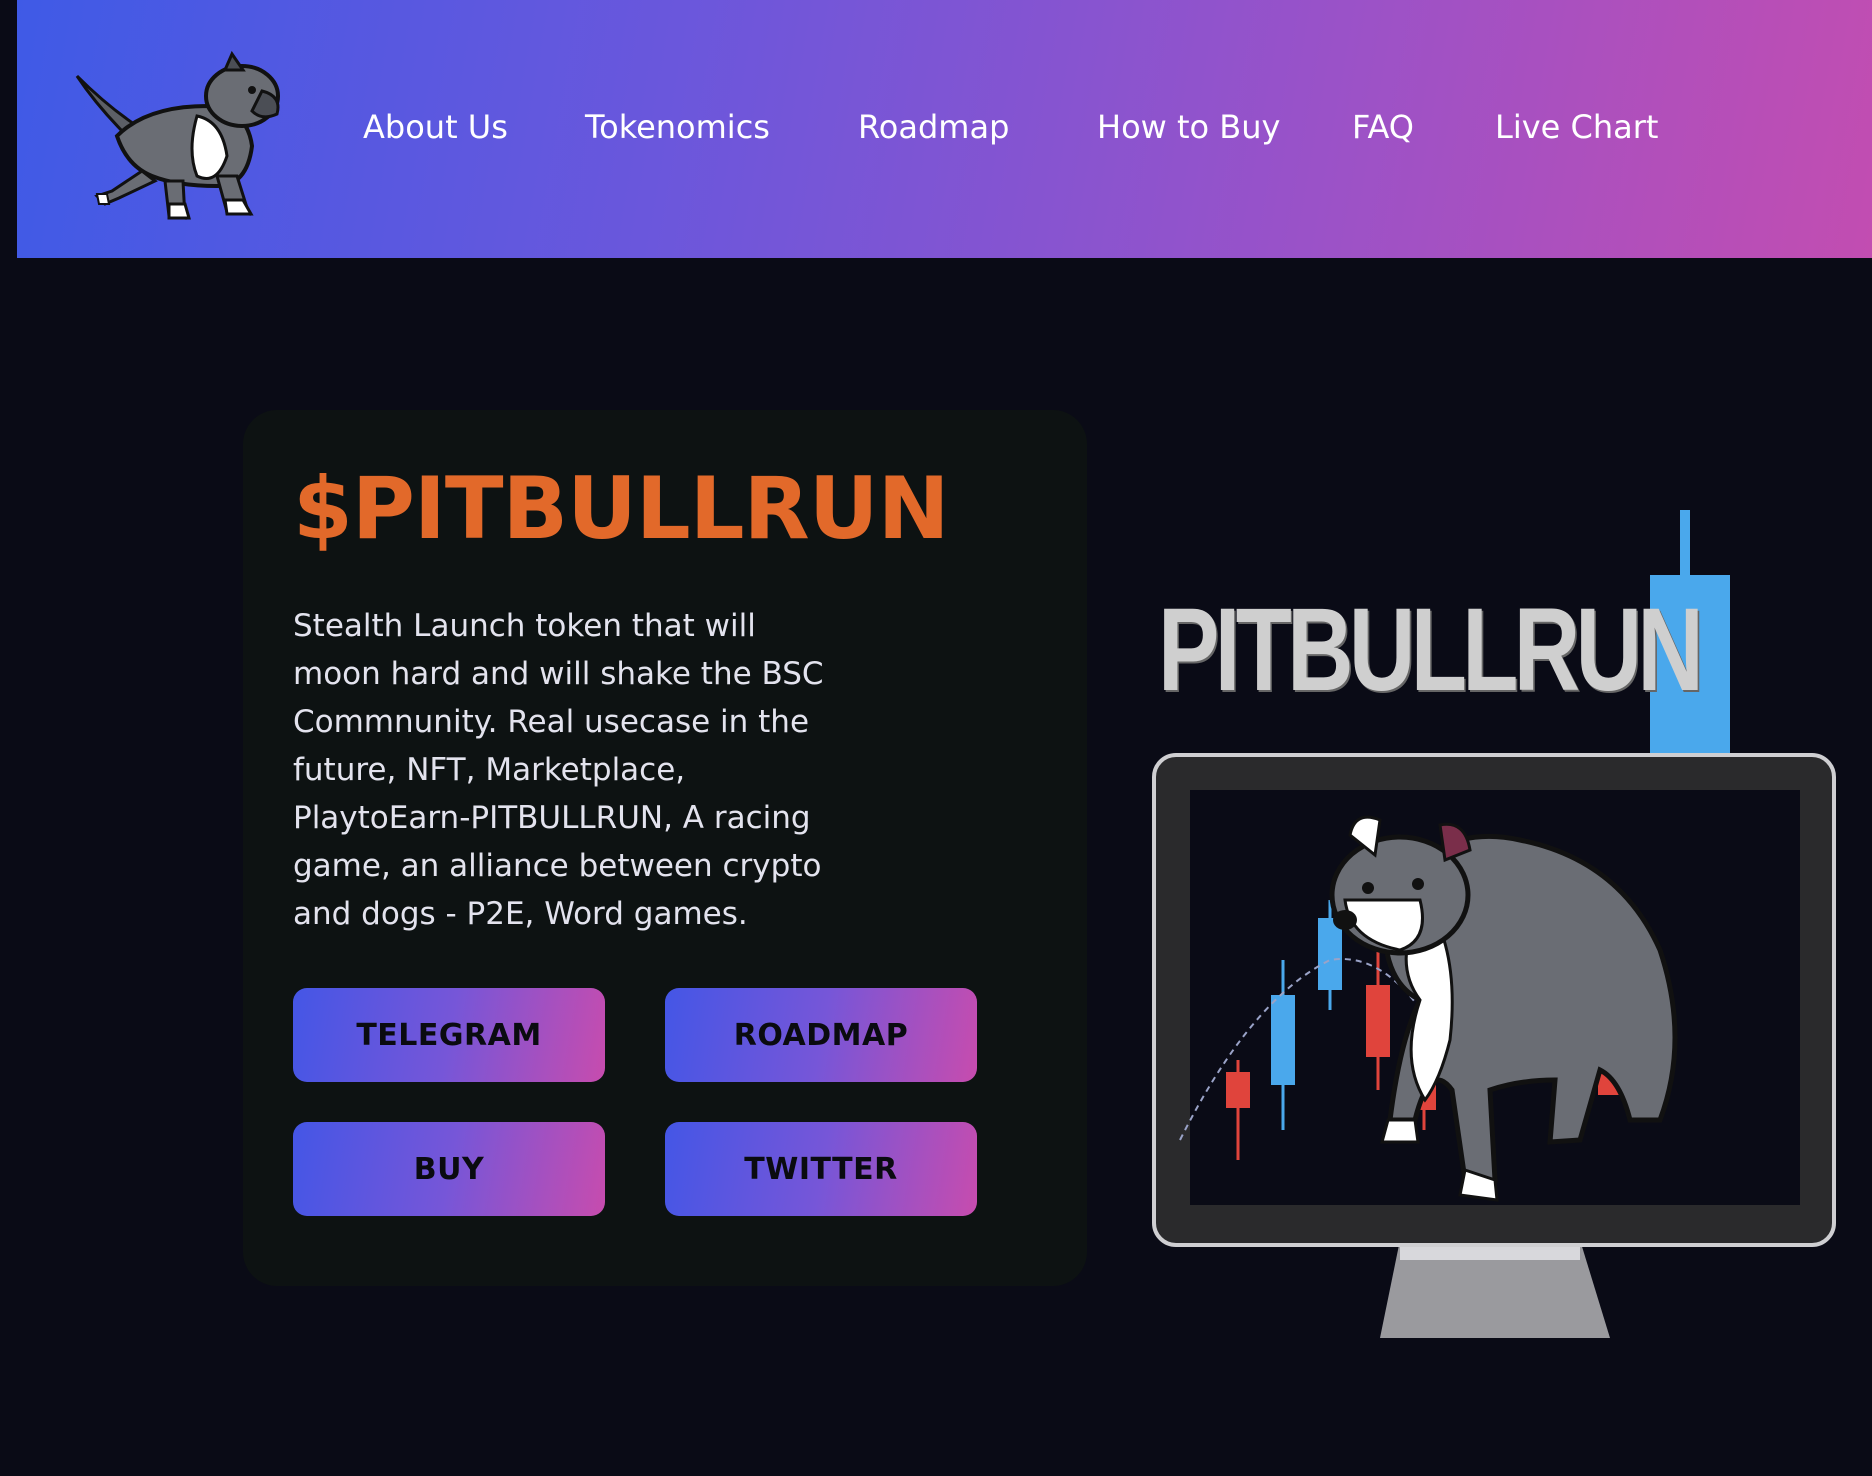  What do you see at coordinates (821, 1035) in the screenshot?
I see `roadmap-button: ROADMAP` at bounding box center [821, 1035].